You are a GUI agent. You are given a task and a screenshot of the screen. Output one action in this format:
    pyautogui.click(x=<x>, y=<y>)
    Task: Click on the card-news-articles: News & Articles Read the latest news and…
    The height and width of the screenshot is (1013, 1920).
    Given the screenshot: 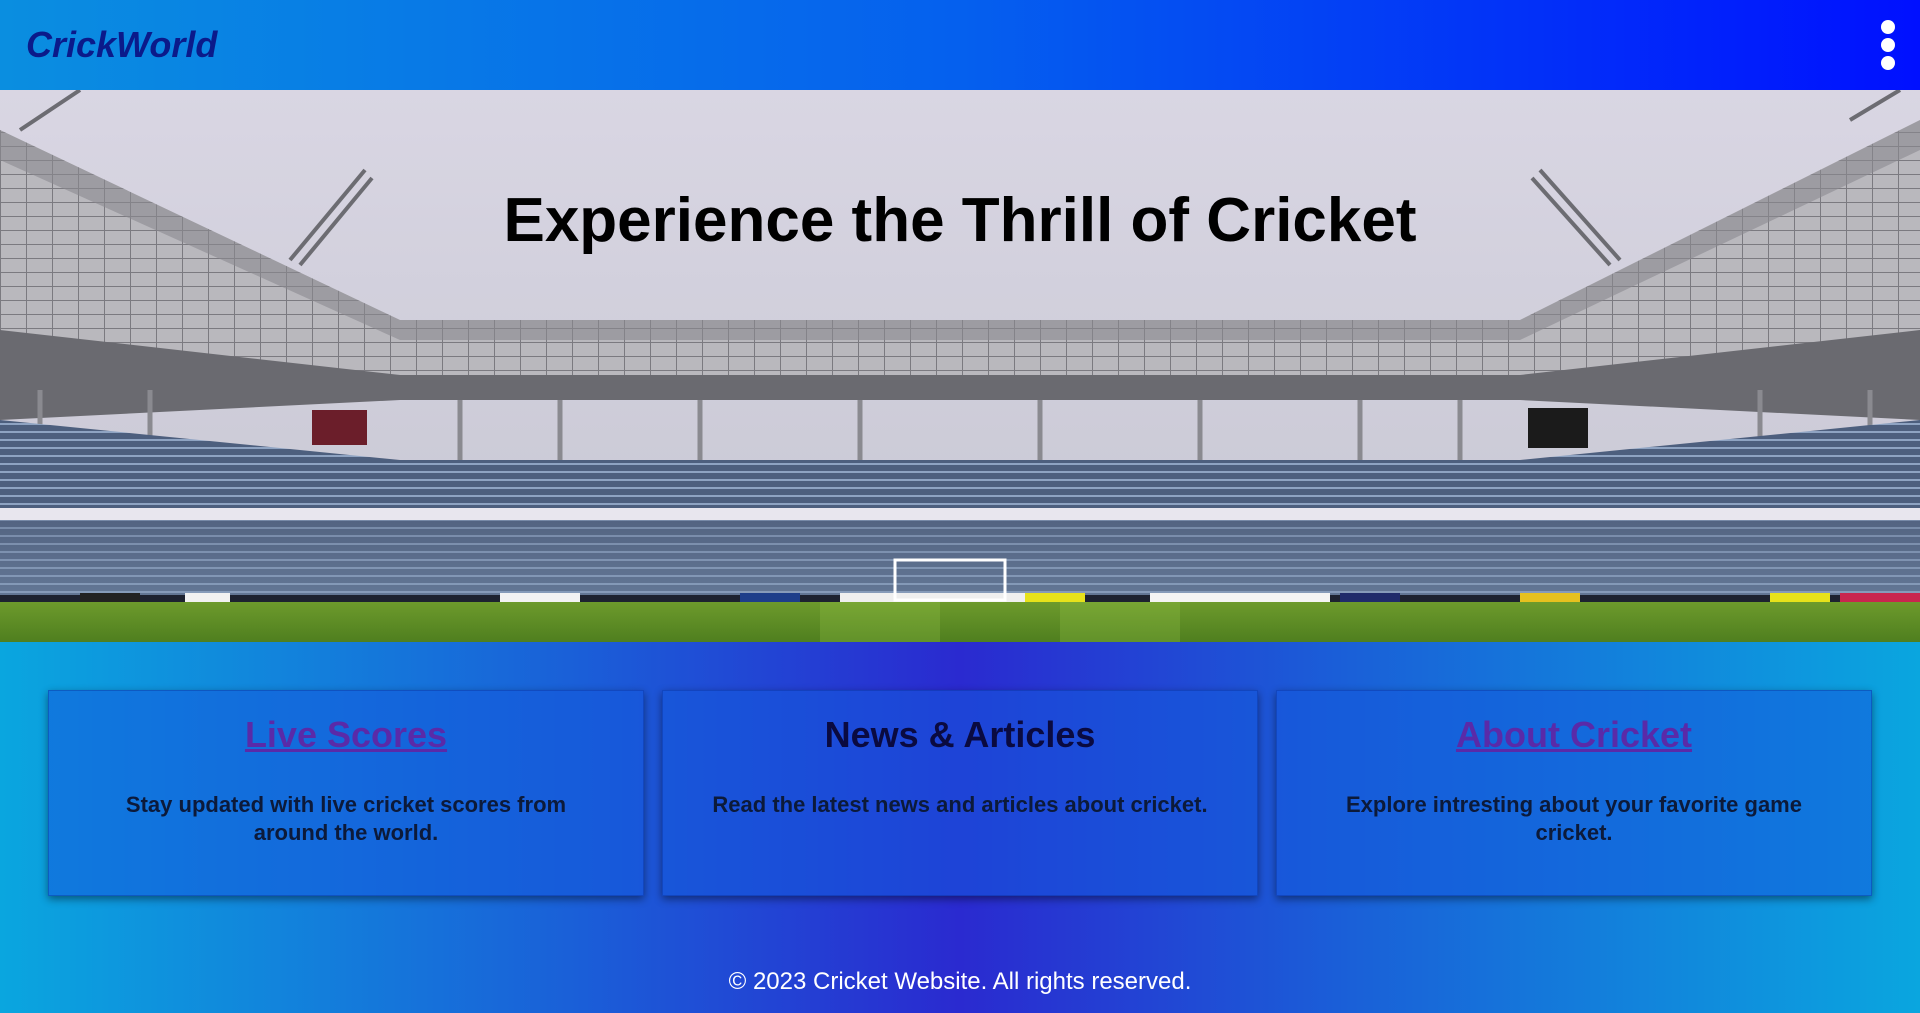 What is the action you would take?
    pyautogui.click(x=960, y=793)
    